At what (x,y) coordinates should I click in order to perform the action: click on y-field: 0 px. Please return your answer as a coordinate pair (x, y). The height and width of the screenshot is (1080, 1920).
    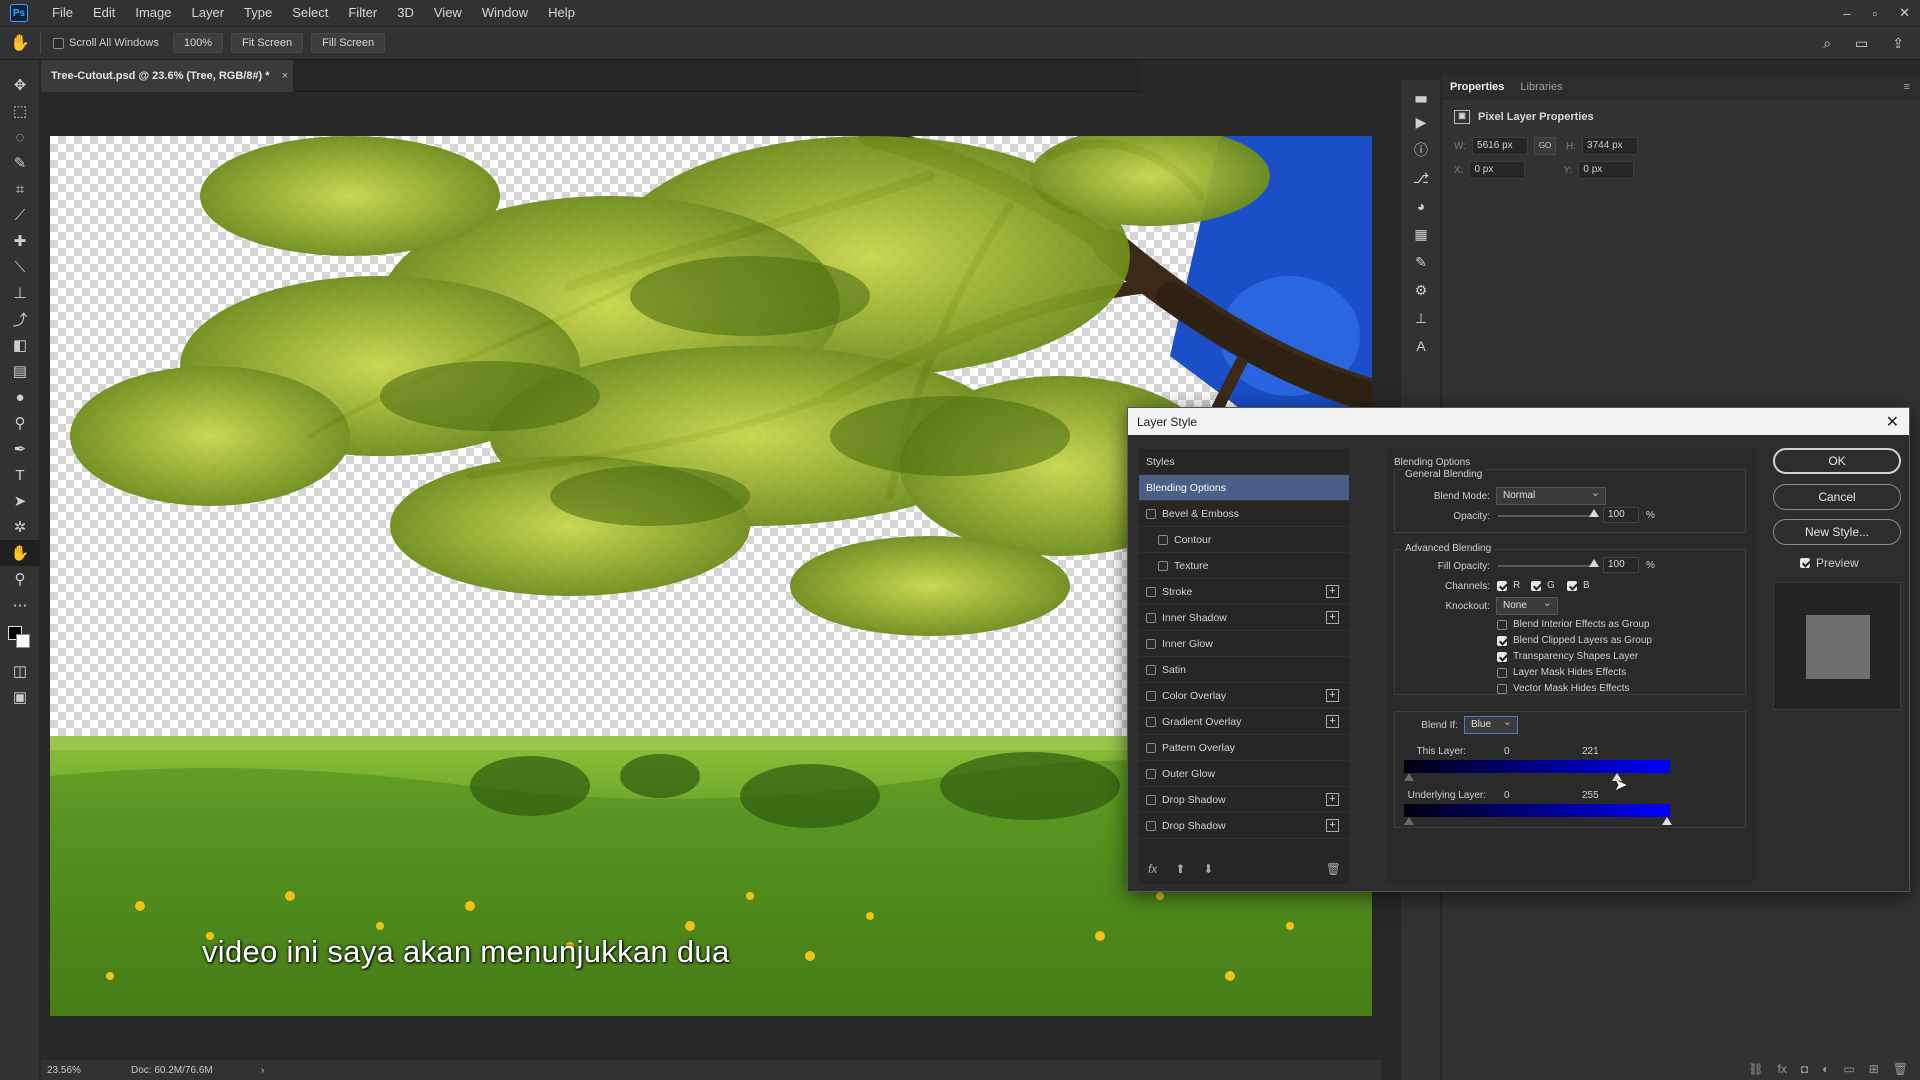
    Looking at the image, I should click on (1606, 170).